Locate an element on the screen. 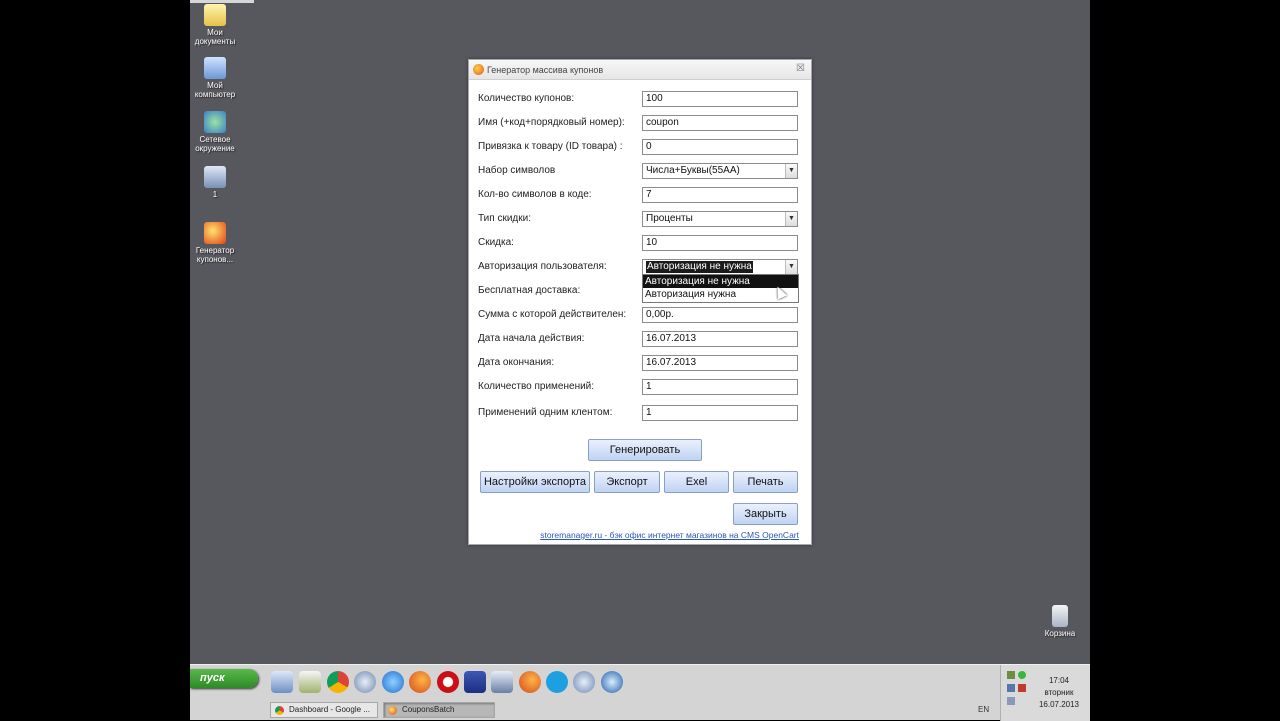 The width and height of the screenshot is (1280, 721). field-row-discount: Скидка: 10 is located at coordinates (638, 243).